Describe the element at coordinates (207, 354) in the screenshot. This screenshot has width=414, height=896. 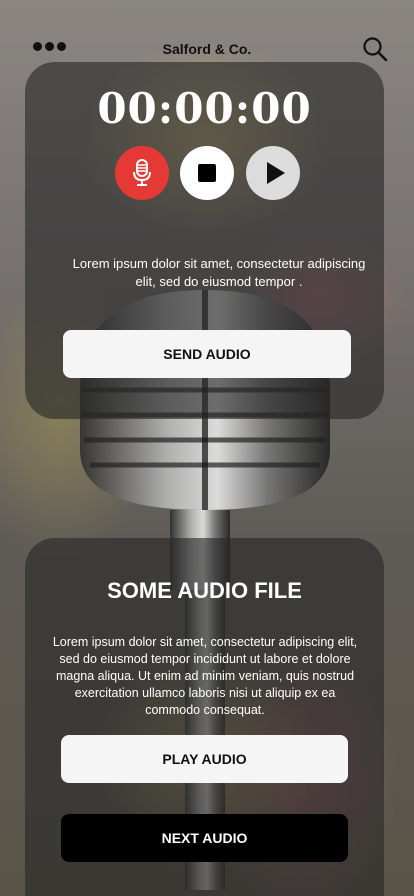
I see `send-audio-button: SEND AUDIO` at that location.